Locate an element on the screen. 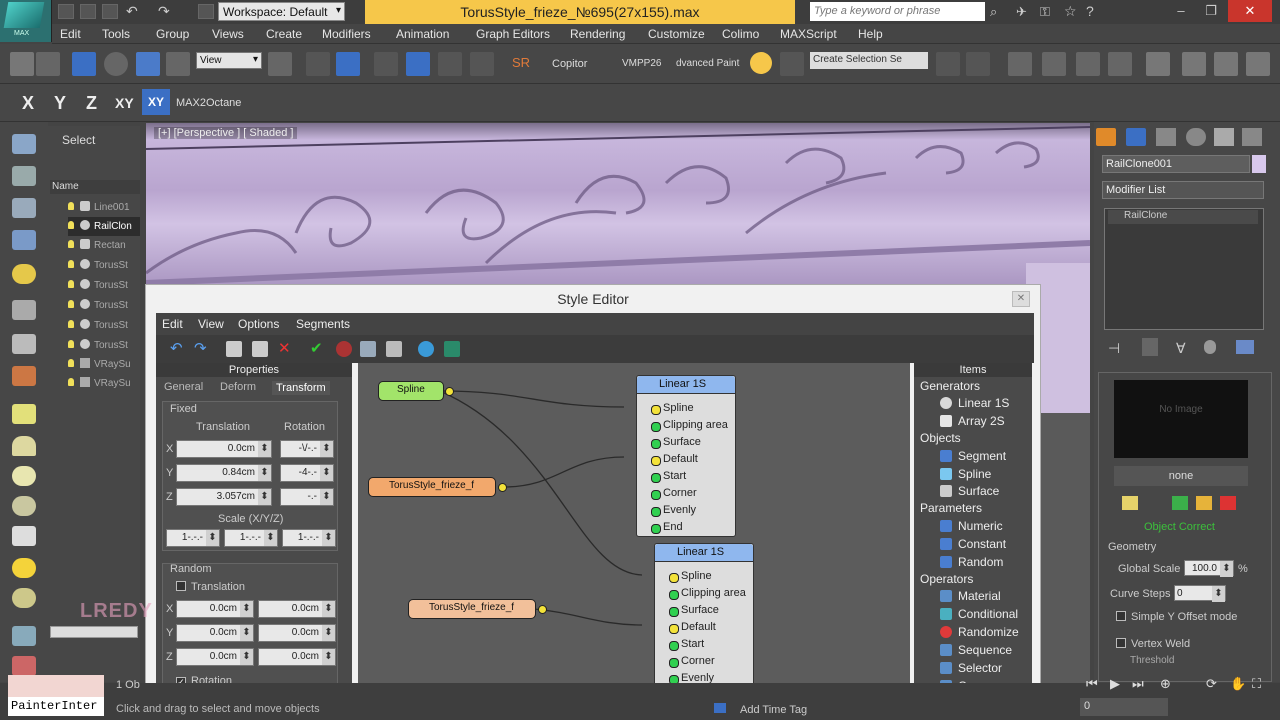  menu-help: Help is located at coordinates (870, 34).